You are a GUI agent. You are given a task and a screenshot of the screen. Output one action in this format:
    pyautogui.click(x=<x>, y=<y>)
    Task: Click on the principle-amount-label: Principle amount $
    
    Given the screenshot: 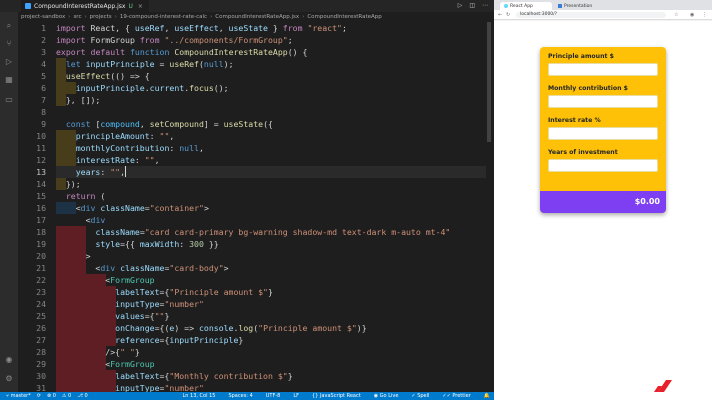 What is the action you would take?
    pyautogui.click(x=581, y=56)
    